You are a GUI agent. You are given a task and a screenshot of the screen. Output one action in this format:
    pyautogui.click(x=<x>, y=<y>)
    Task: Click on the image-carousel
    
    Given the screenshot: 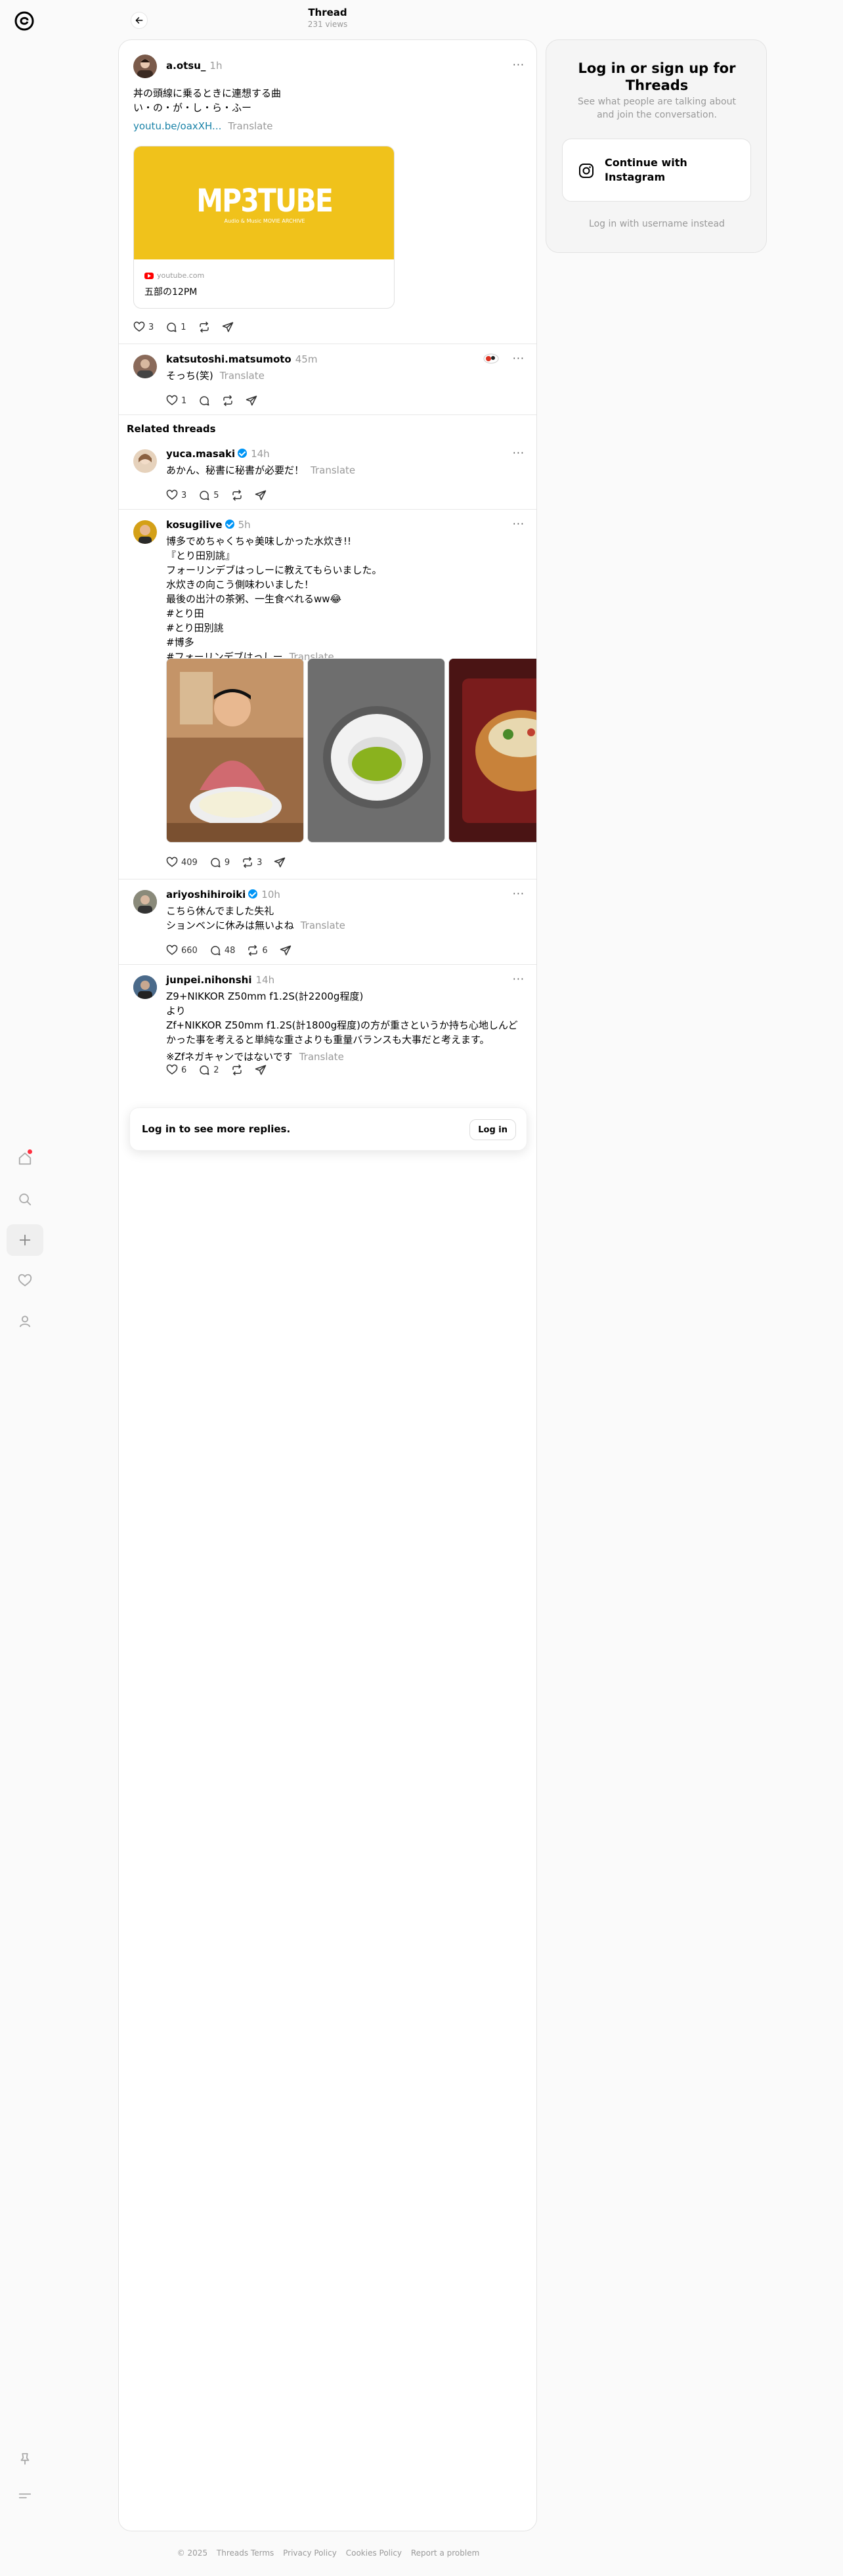 What is the action you would take?
    pyautogui.click(x=351, y=750)
    